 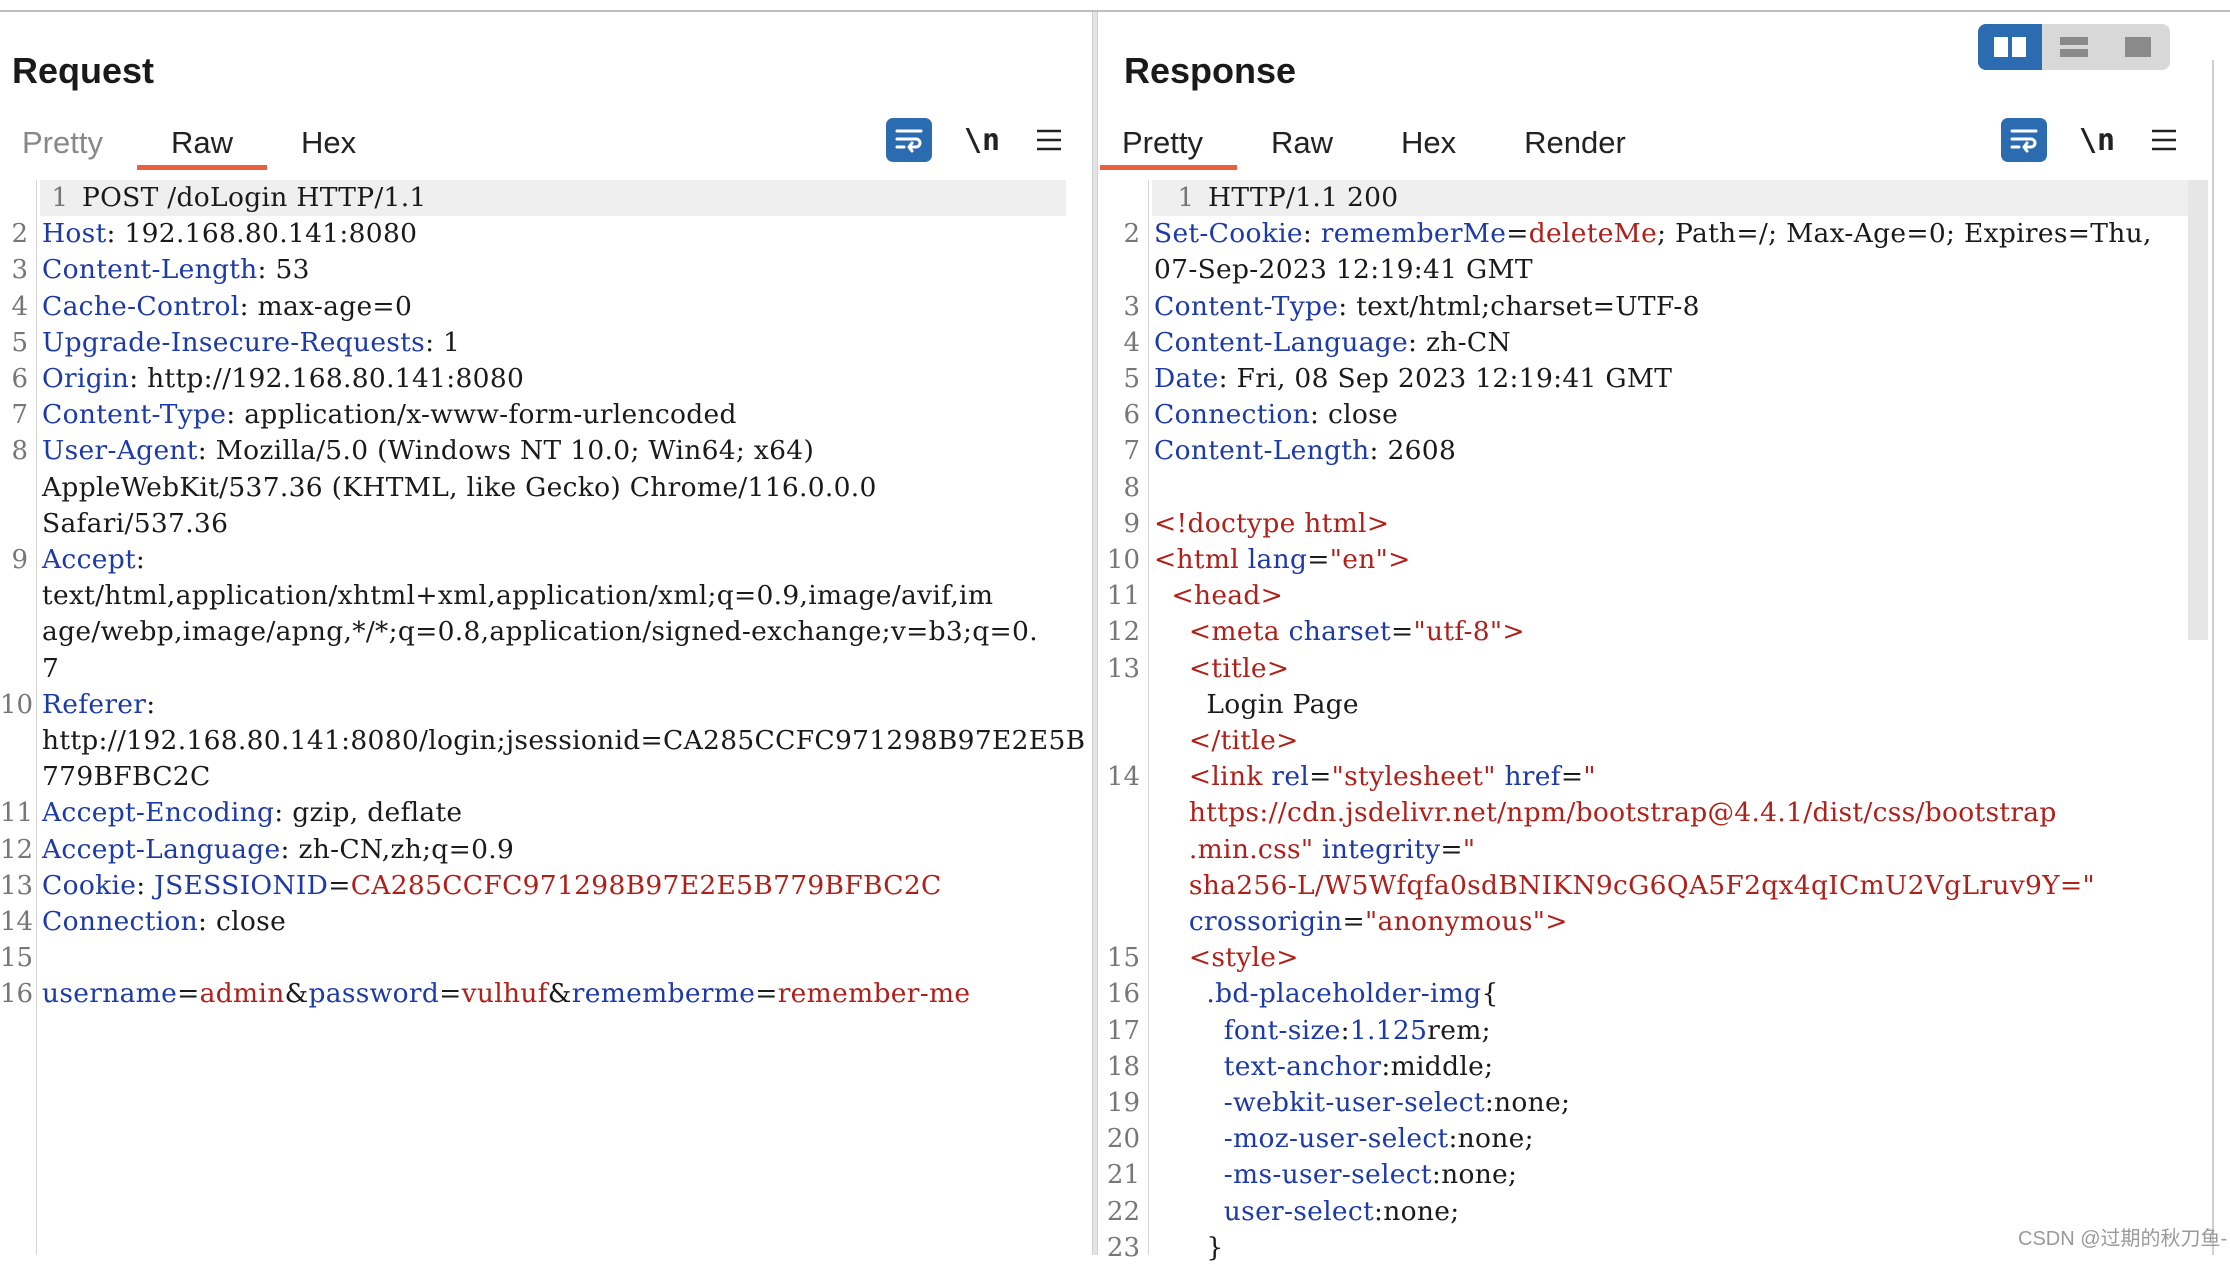 What do you see at coordinates (1123, 596) in the screenshot?
I see `line-number: 11` at bounding box center [1123, 596].